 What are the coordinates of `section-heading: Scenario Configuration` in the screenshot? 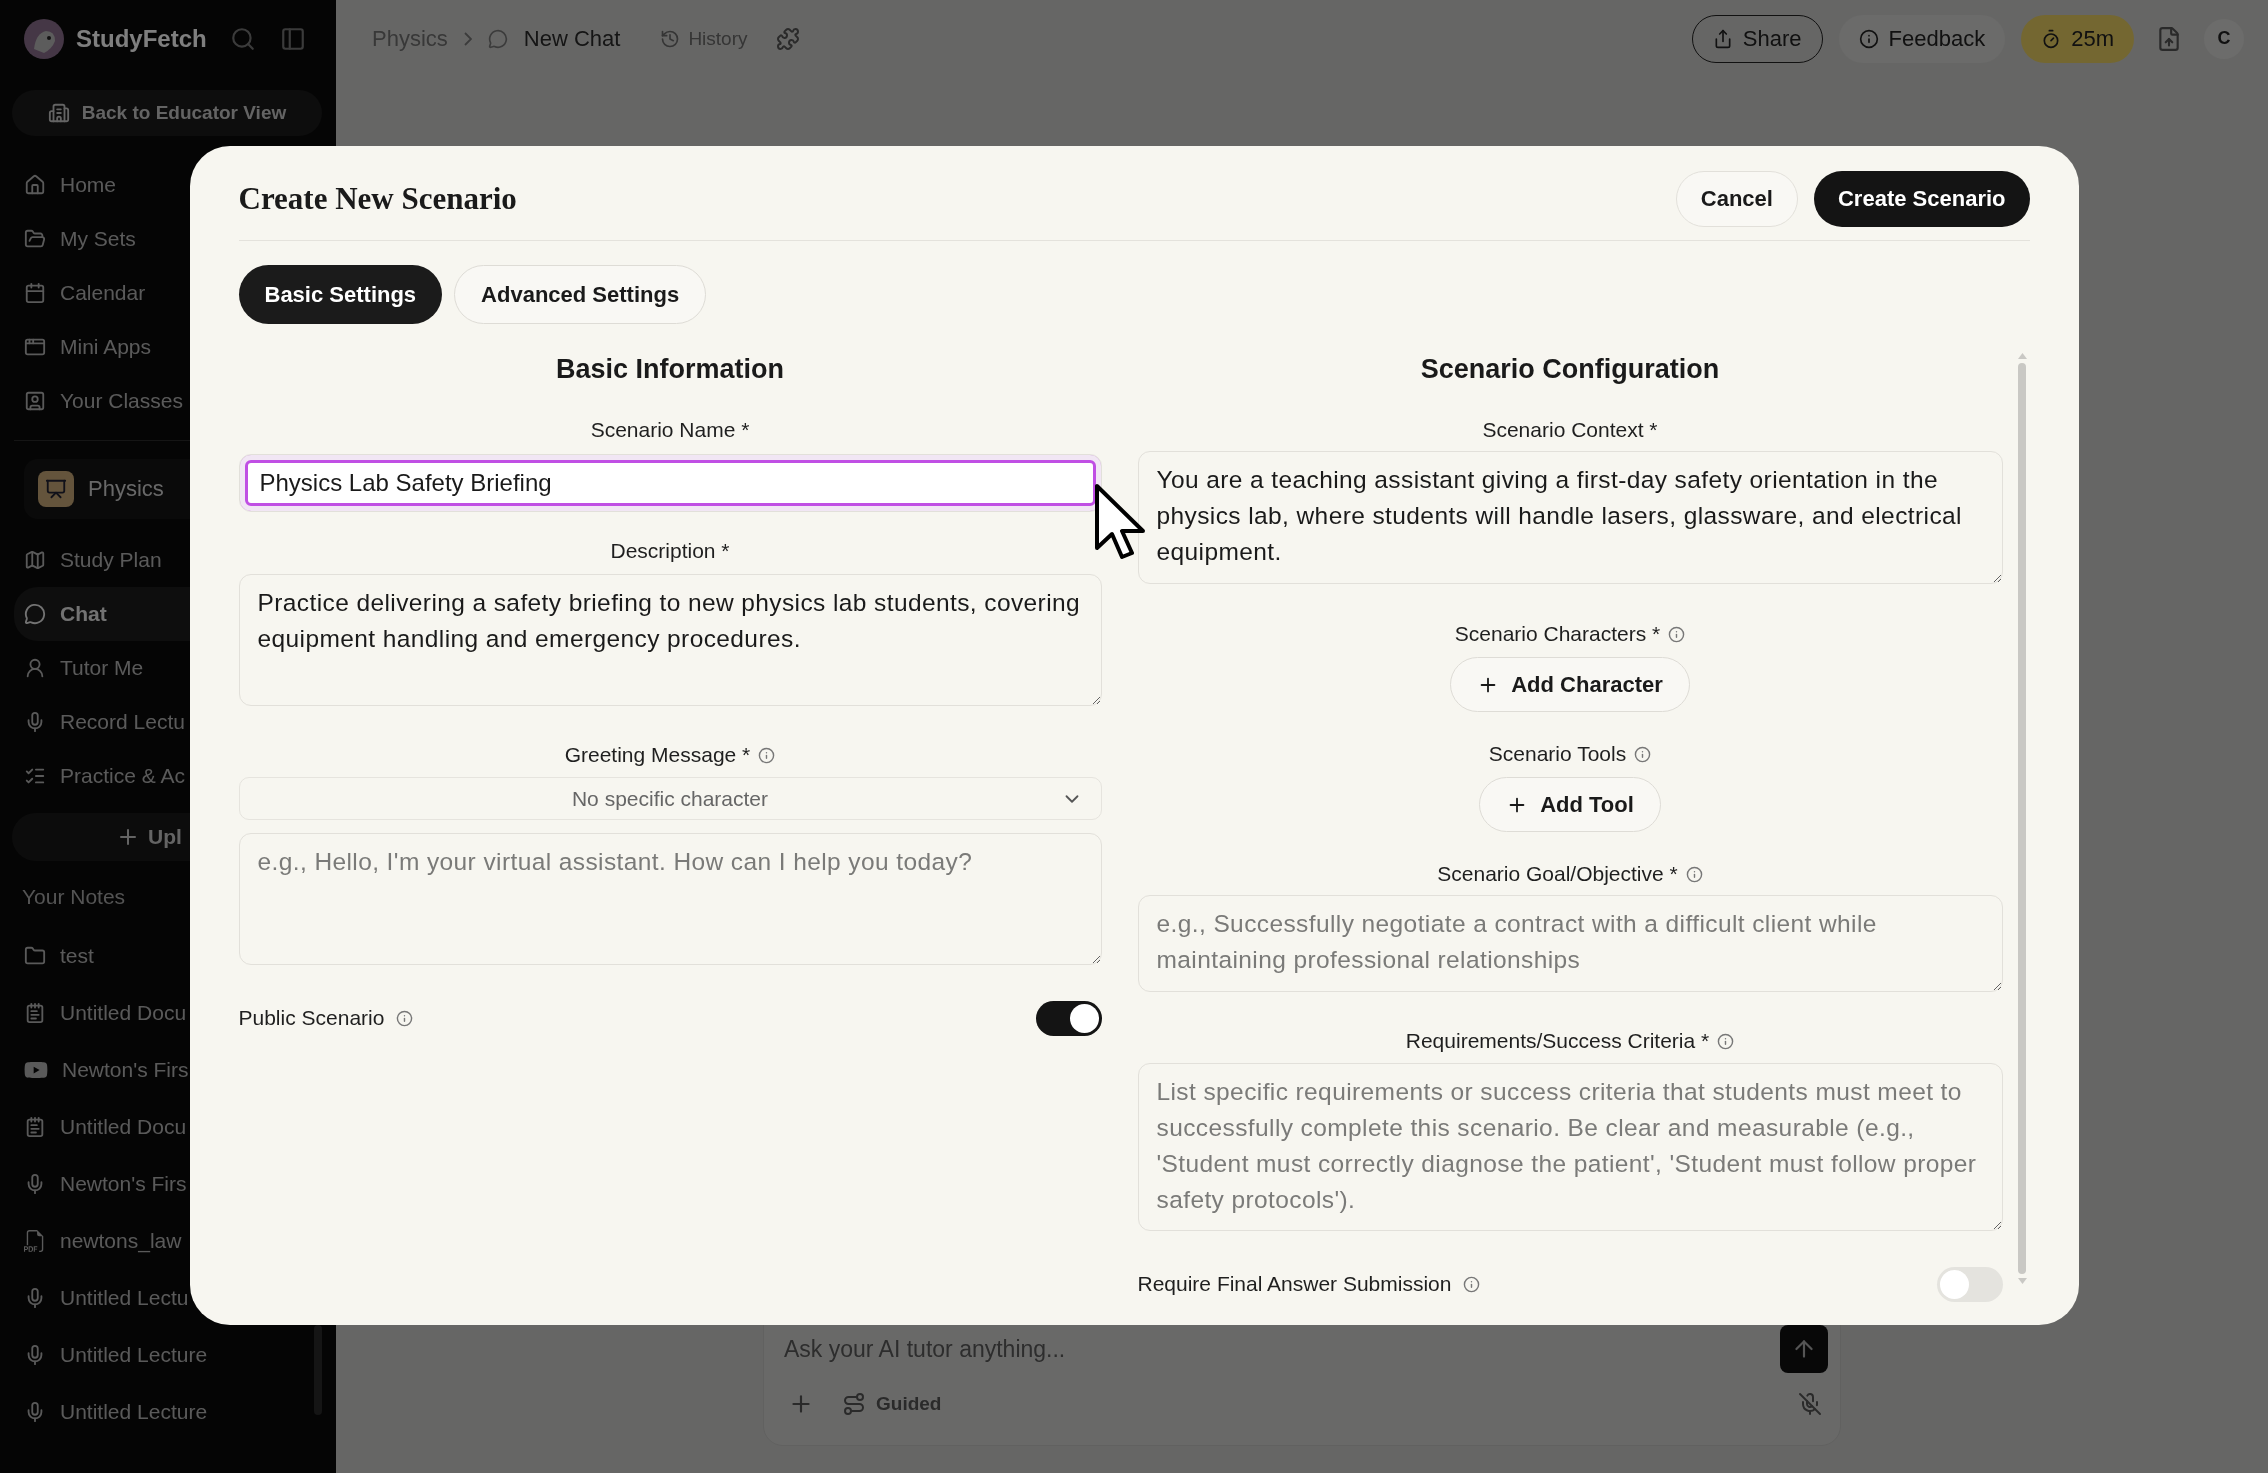 It's located at (1570, 369).